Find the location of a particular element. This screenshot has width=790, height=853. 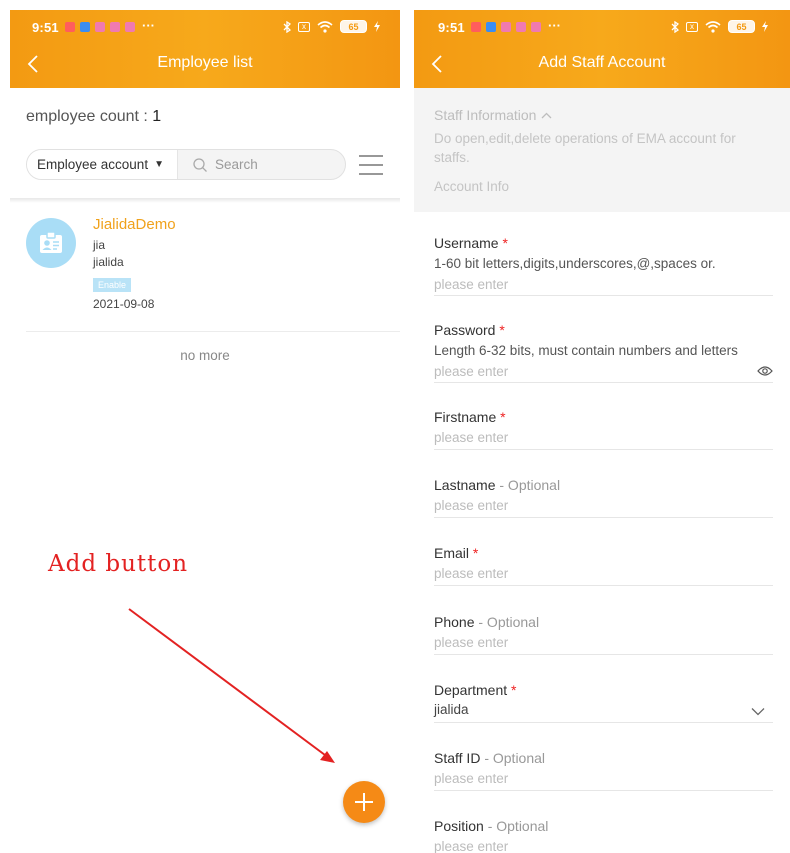

no-more-label: no more is located at coordinates (205, 355).